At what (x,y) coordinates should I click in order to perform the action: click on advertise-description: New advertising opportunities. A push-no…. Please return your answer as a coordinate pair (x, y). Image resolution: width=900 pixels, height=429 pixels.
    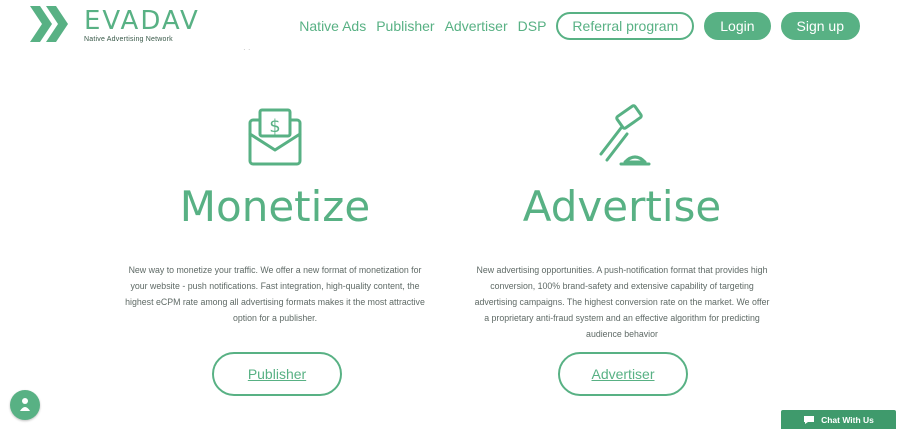
    Looking at the image, I should click on (622, 302).